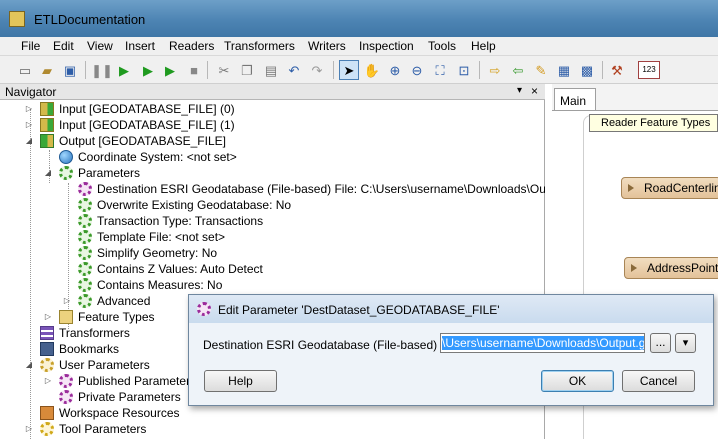  I want to click on tree-item-parameters: ◢ Parameters, so click(272, 173).